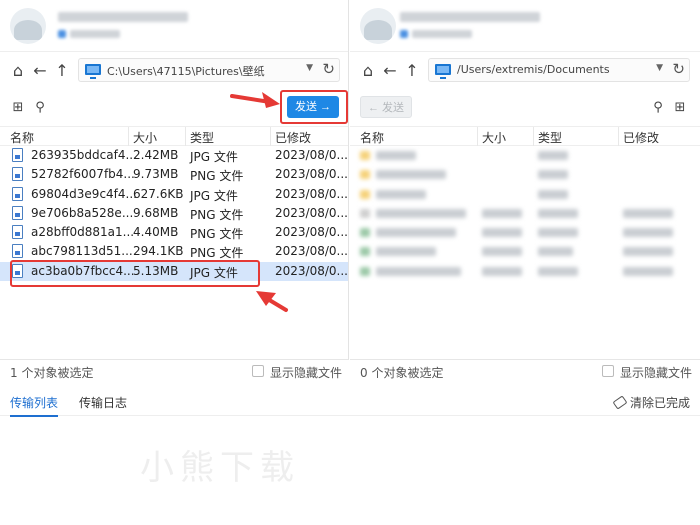 The width and height of the screenshot is (700, 525). What do you see at coordinates (158, 251) in the screenshot?
I see `file-size: 294.1KB` at bounding box center [158, 251].